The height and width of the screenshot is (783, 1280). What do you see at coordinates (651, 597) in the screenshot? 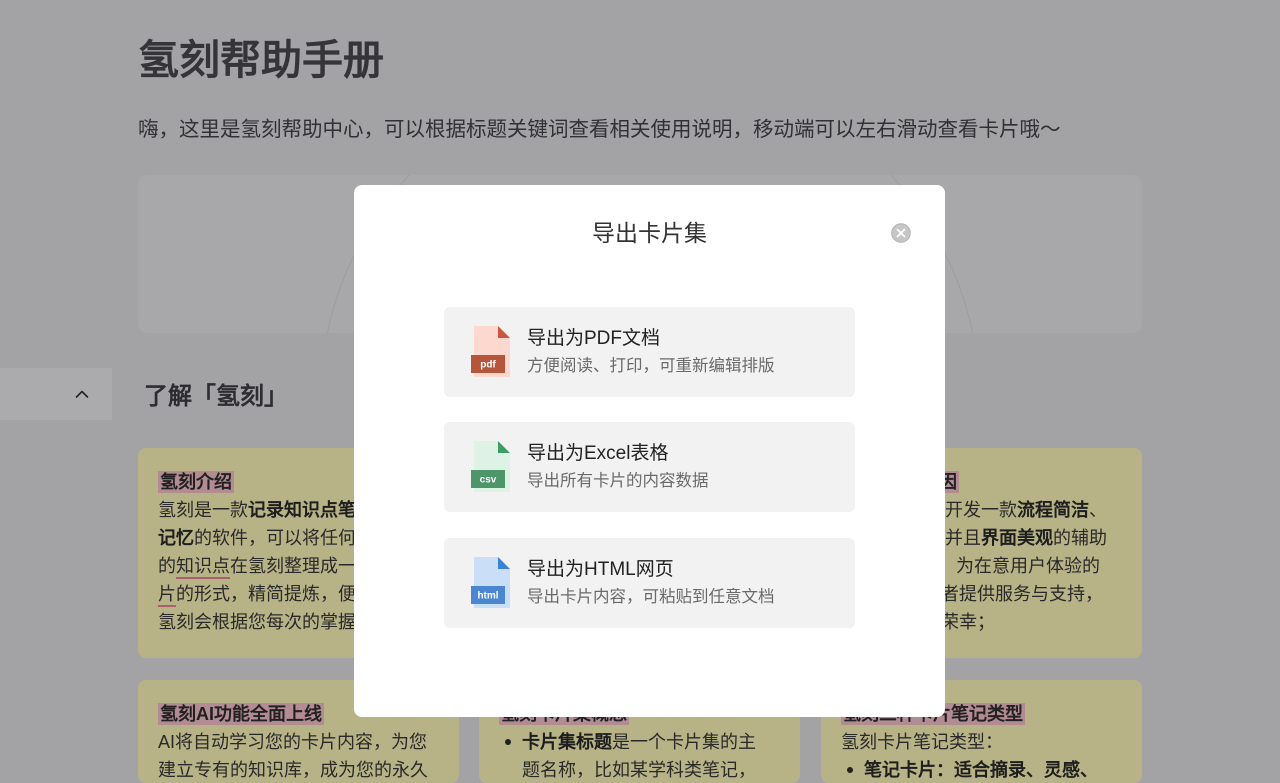
I see `option-description: 导出卡片内容，可粘贴到任意文档` at bounding box center [651, 597].